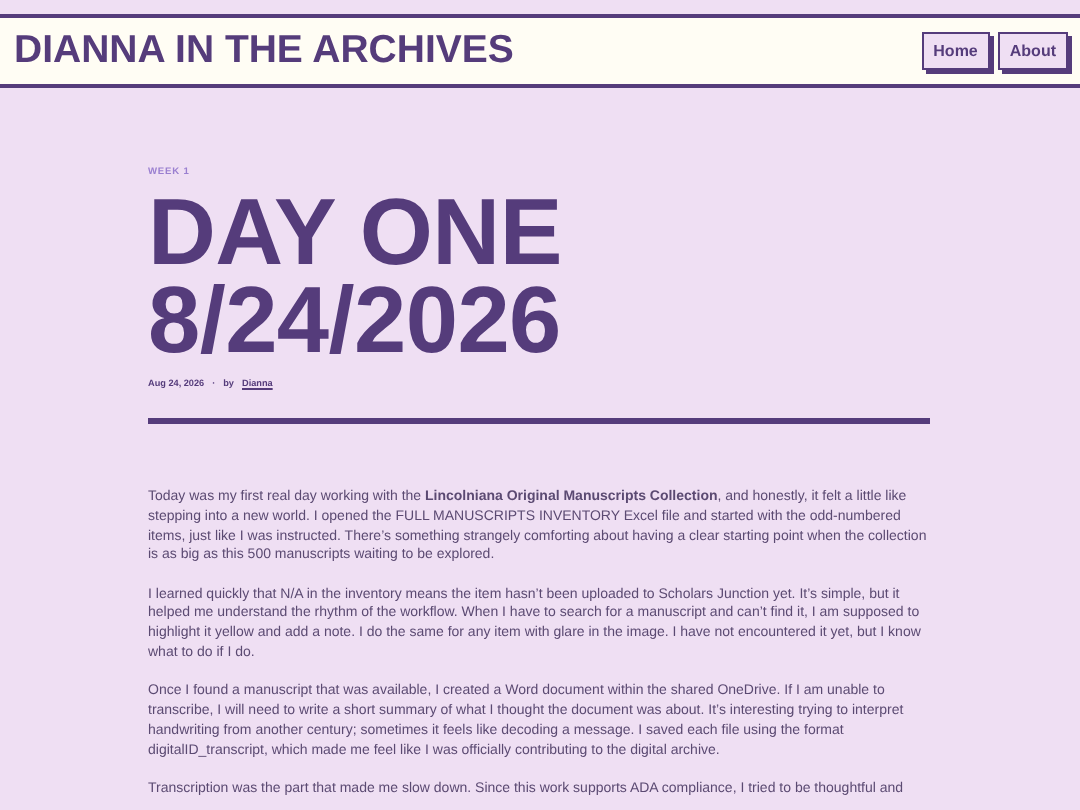  What do you see at coordinates (264, 51) in the screenshot?
I see `site-title: DIANNA IN THE ARCHIVES` at bounding box center [264, 51].